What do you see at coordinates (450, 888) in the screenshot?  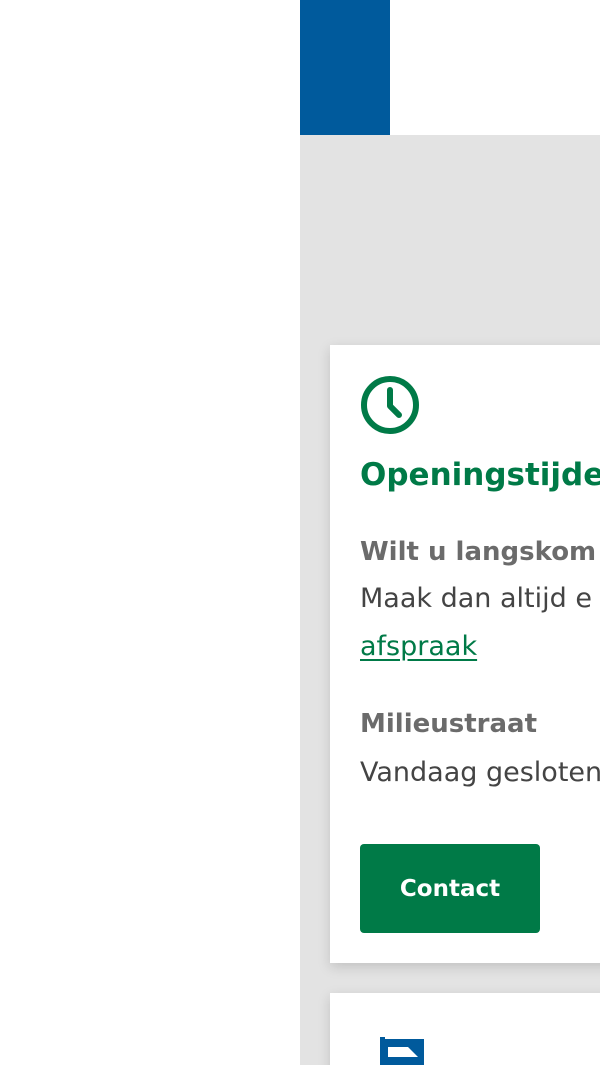 I see `contact-button: Contact` at bounding box center [450, 888].